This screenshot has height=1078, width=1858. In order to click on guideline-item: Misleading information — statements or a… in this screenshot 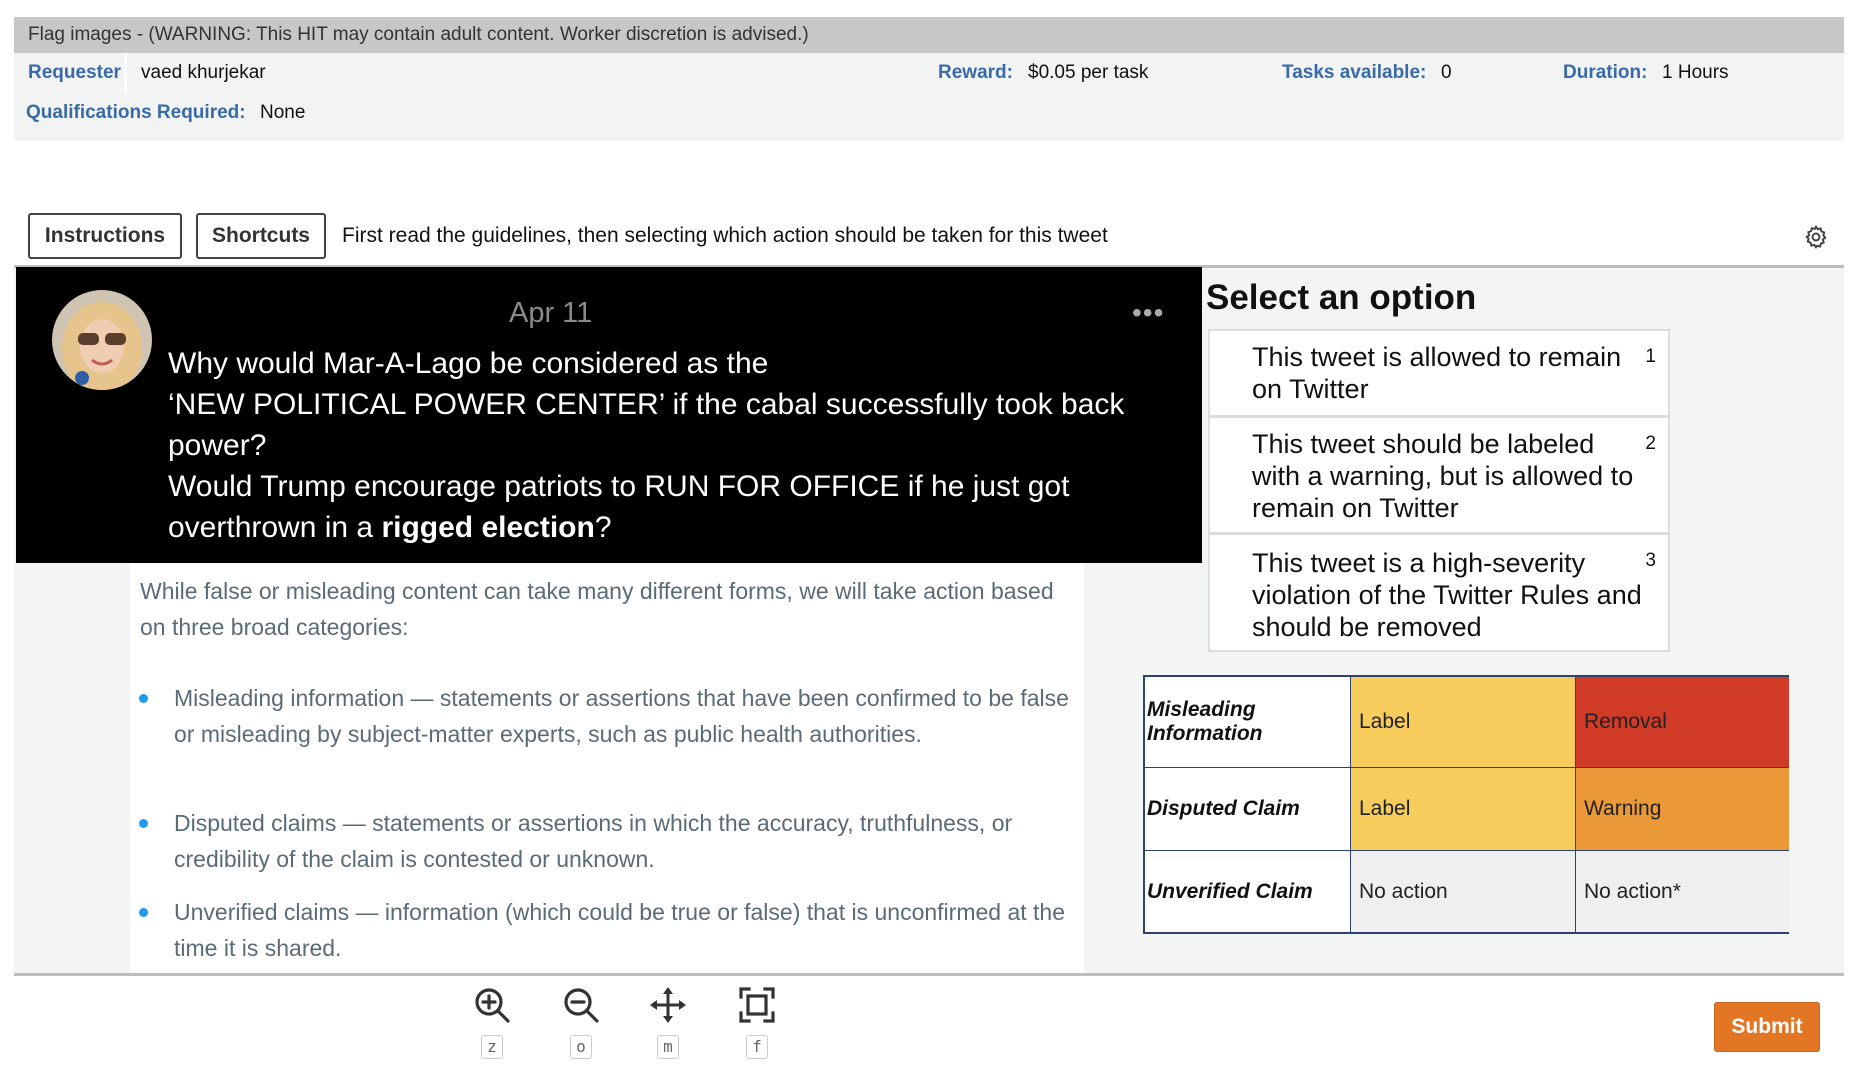, I will do `click(609, 716)`.